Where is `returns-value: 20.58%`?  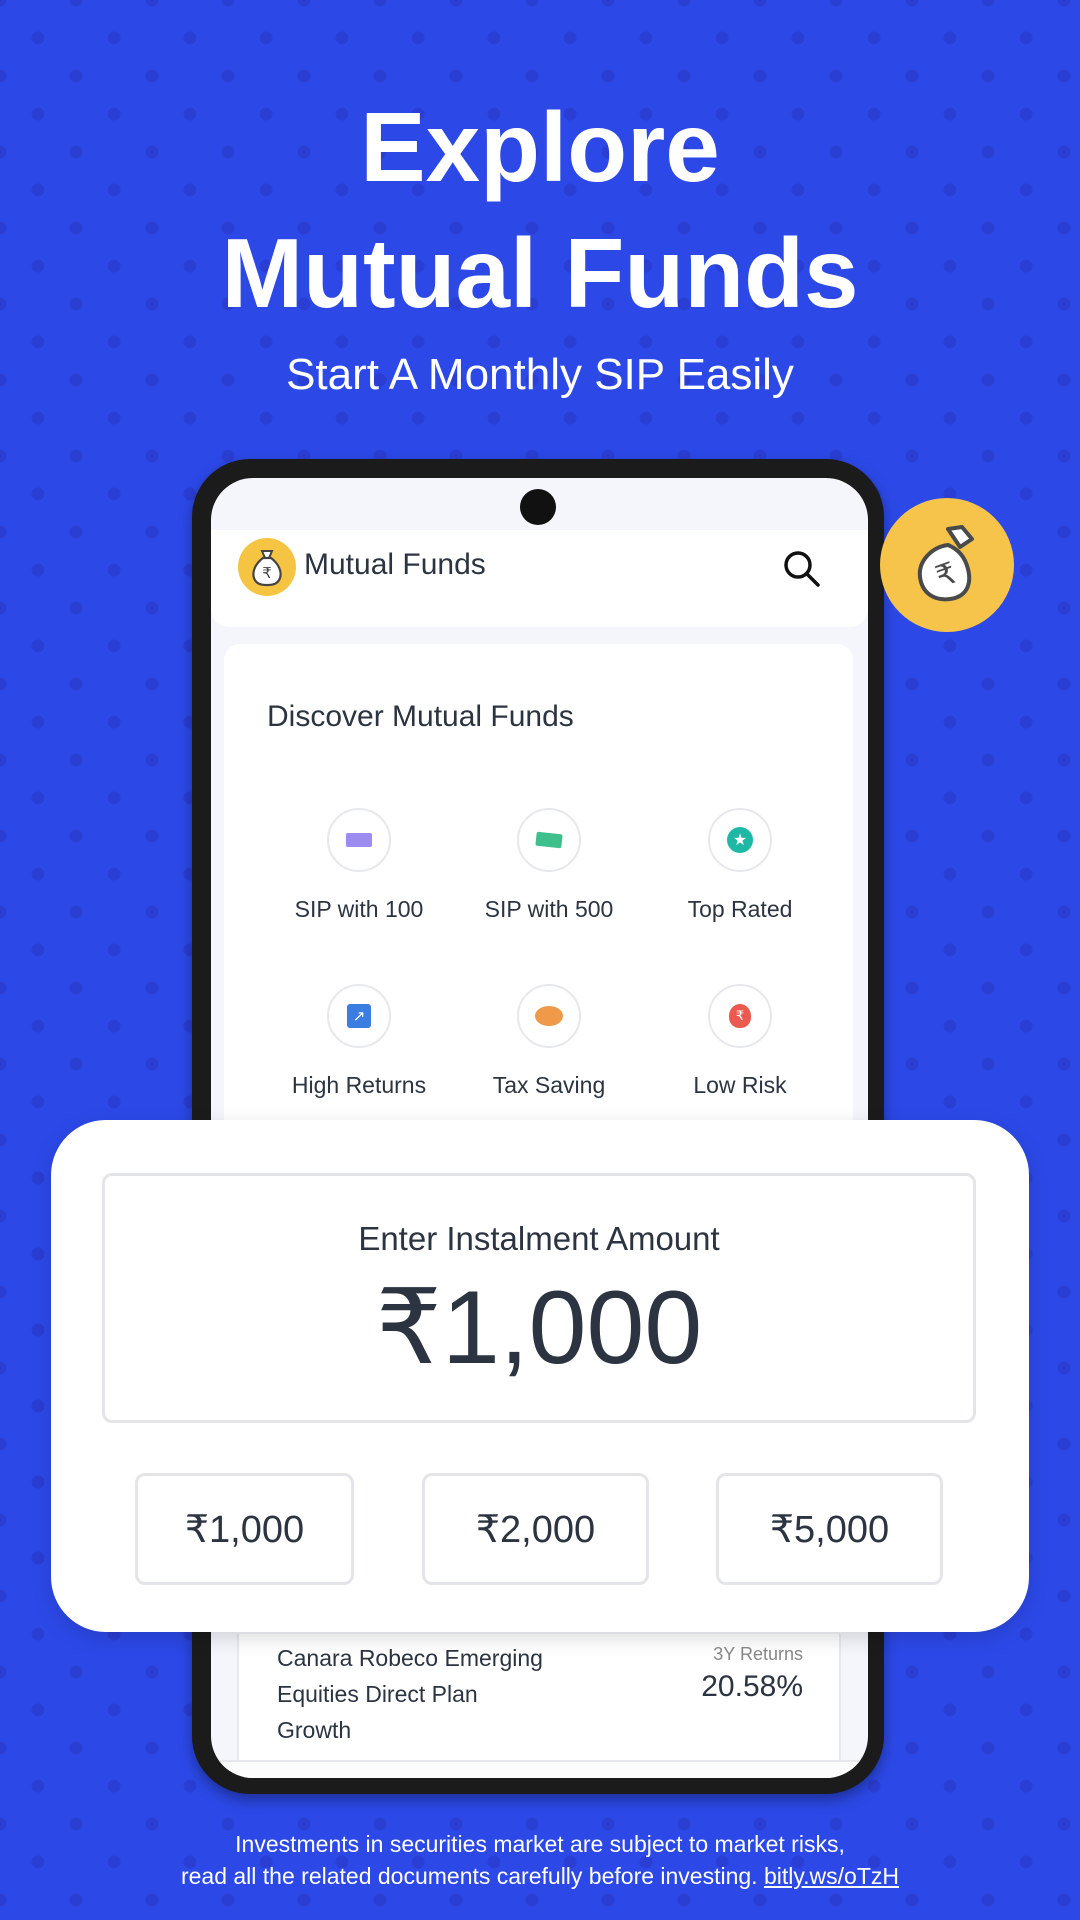
returns-value: 20.58% is located at coordinates (752, 1686).